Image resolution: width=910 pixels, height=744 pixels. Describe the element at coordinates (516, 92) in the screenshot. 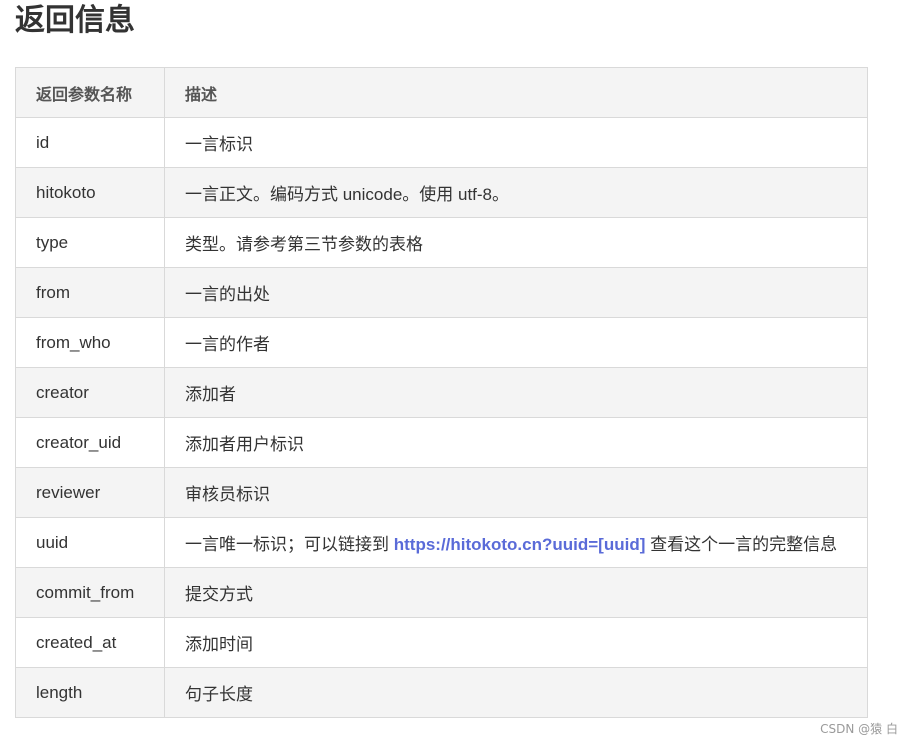

I see `header-description: 描述` at that location.